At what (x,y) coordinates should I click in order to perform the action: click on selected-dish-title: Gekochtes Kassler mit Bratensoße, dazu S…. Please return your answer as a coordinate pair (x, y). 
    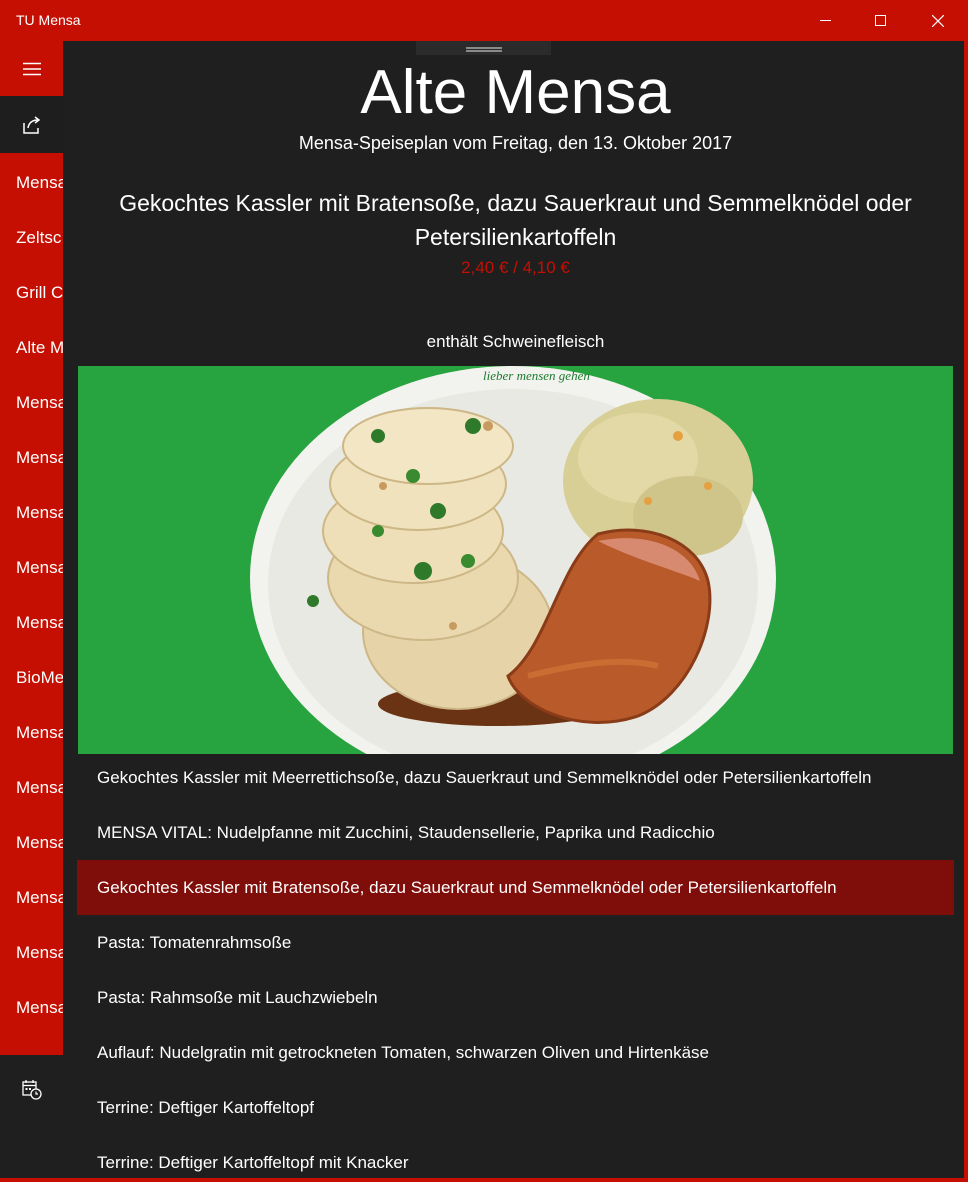
    Looking at the image, I should click on (515, 220).